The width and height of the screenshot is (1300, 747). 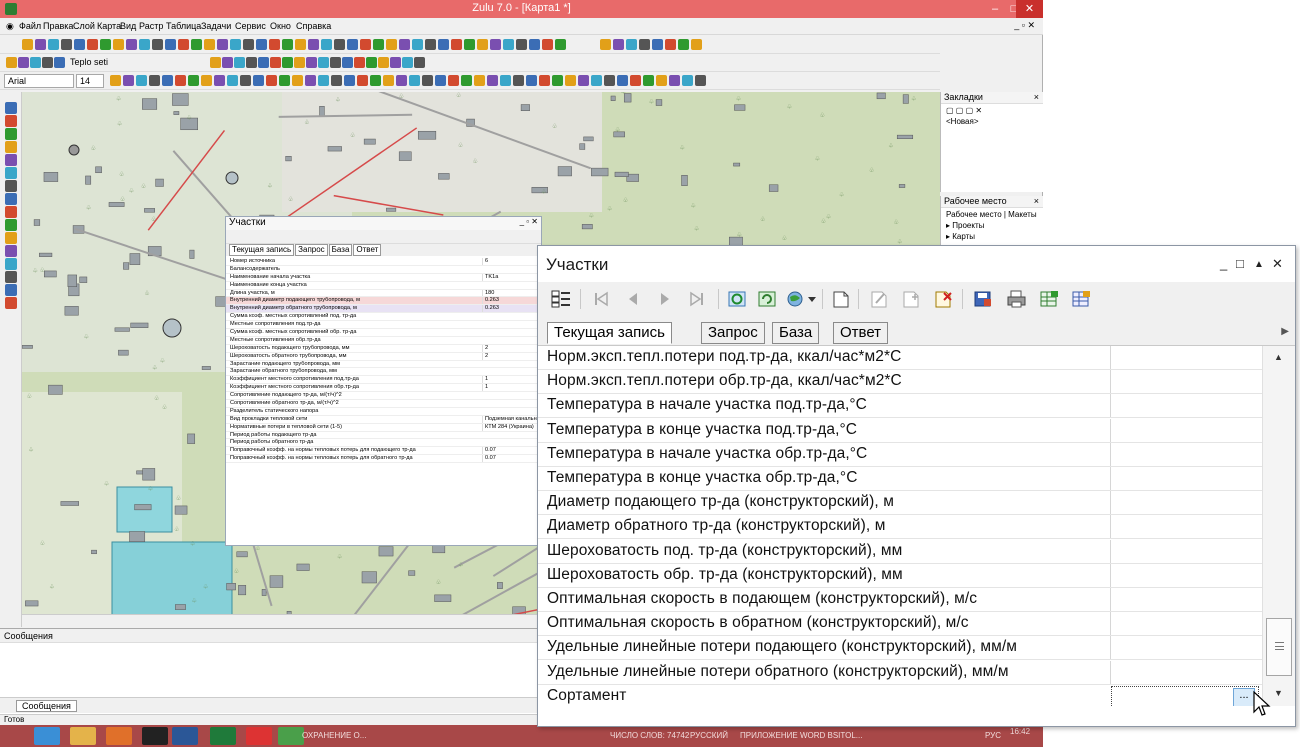 I want to click on small-table-row: Разделитель статического напора, so click(x=383, y=412).